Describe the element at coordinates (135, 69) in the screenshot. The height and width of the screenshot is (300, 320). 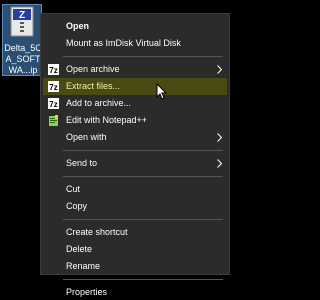
I see `menu-item-open-archive: 7z Open archive` at that location.